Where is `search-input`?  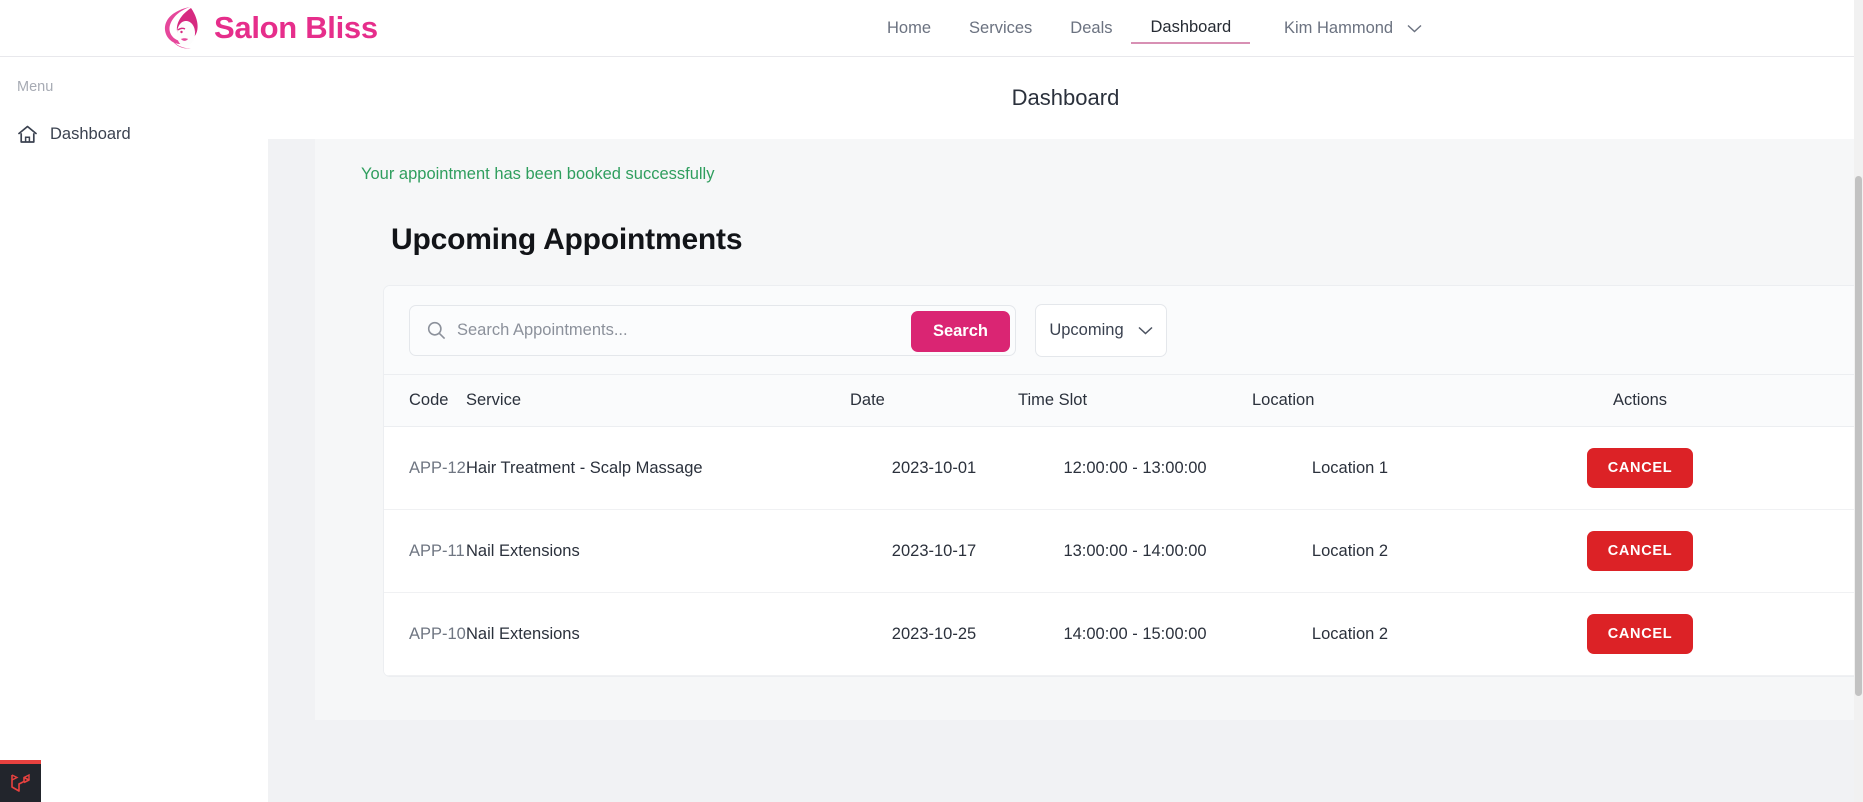
search-input is located at coordinates (650, 330).